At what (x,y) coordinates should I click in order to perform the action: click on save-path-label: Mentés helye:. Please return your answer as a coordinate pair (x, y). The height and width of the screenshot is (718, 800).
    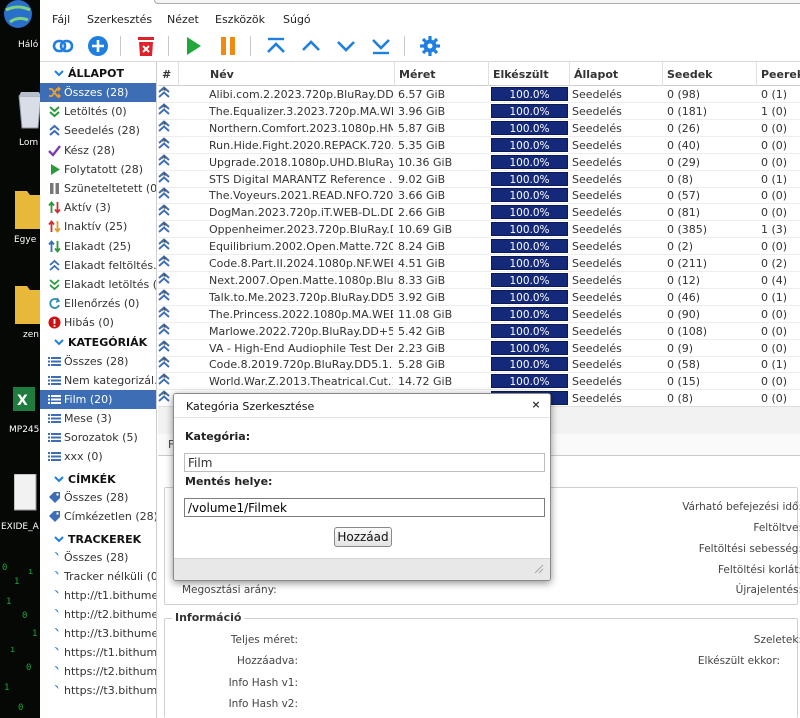
    Looking at the image, I should click on (229, 481).